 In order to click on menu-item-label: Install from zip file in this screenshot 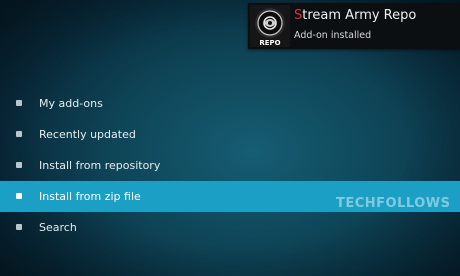, I will do `click(90, 196)`.